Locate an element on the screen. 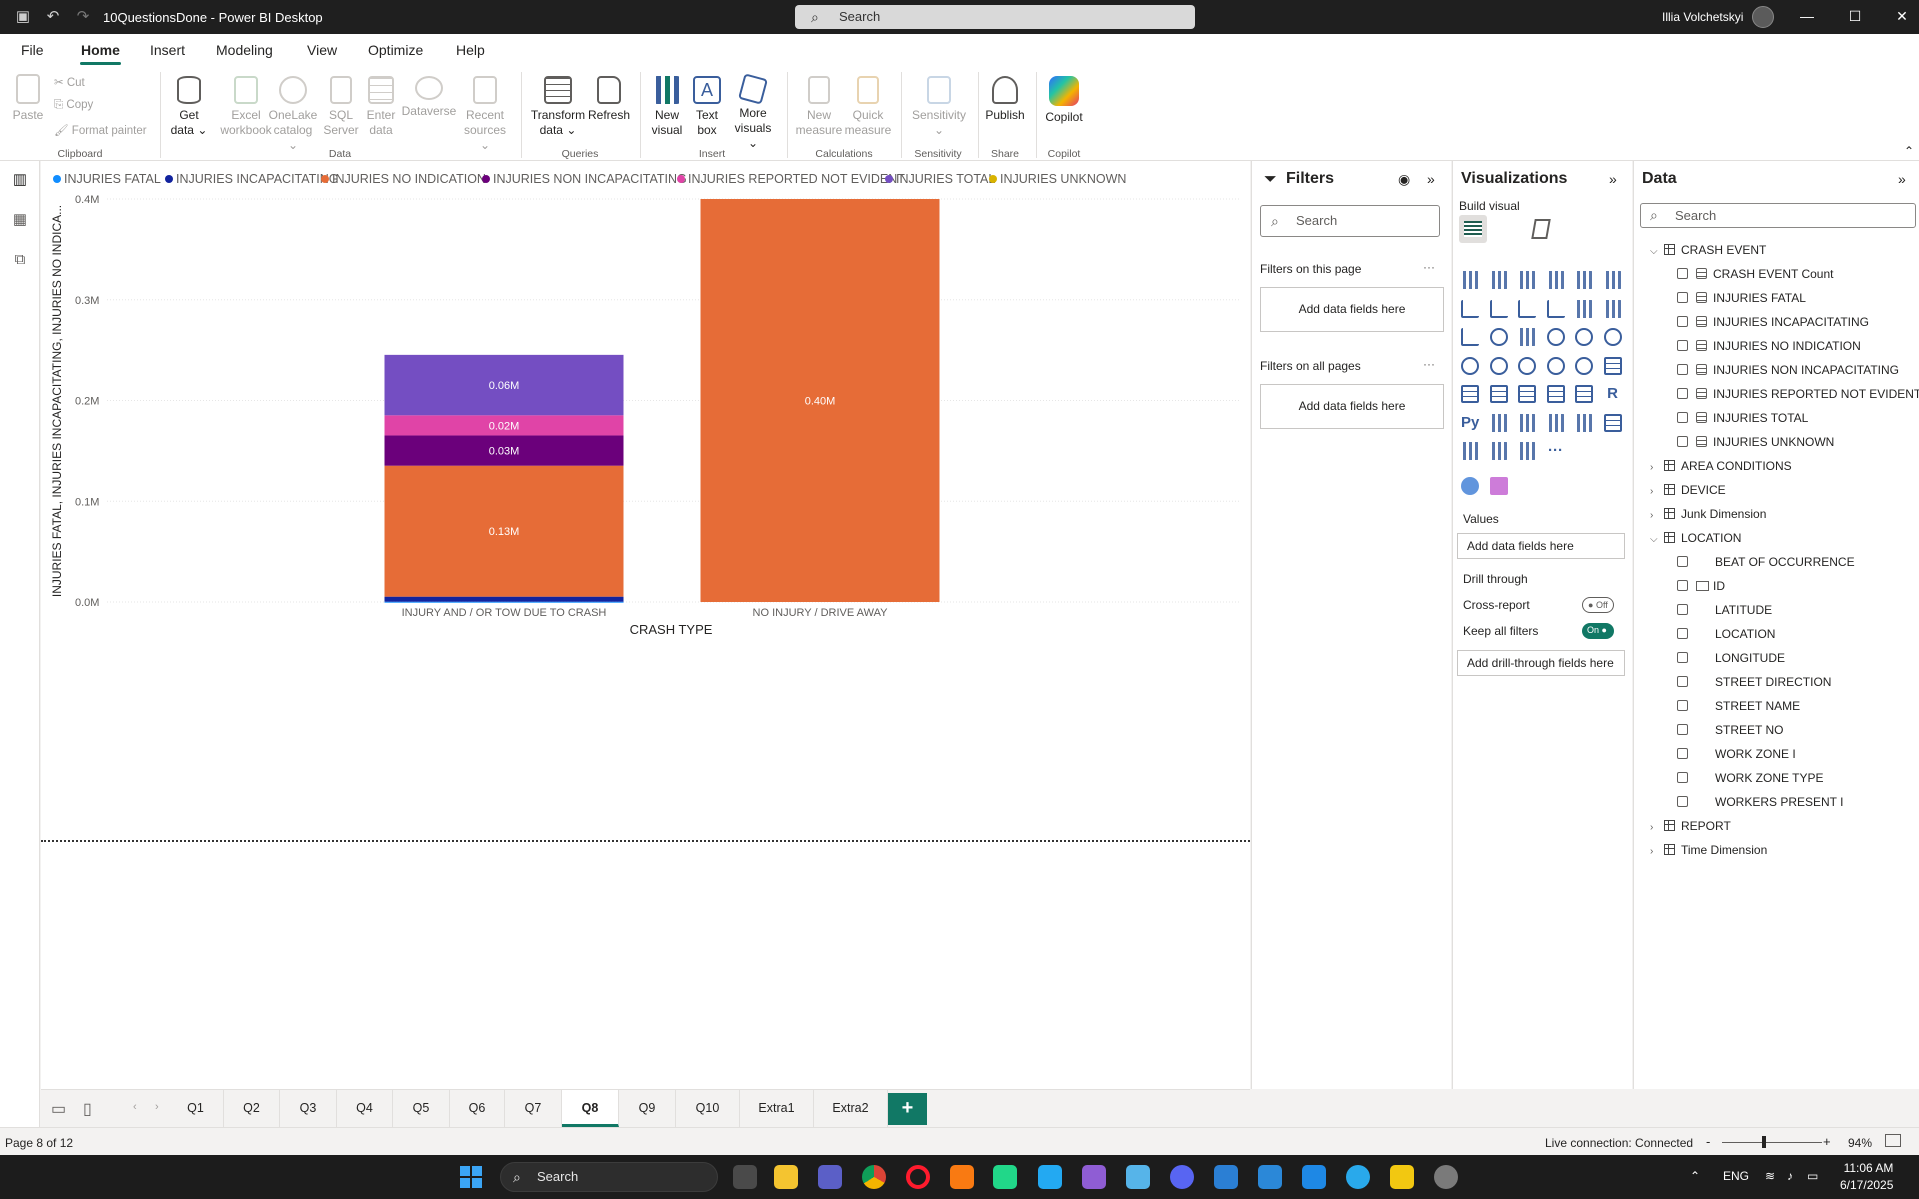  notepad-icon is located at coordinates (1314, 1177).